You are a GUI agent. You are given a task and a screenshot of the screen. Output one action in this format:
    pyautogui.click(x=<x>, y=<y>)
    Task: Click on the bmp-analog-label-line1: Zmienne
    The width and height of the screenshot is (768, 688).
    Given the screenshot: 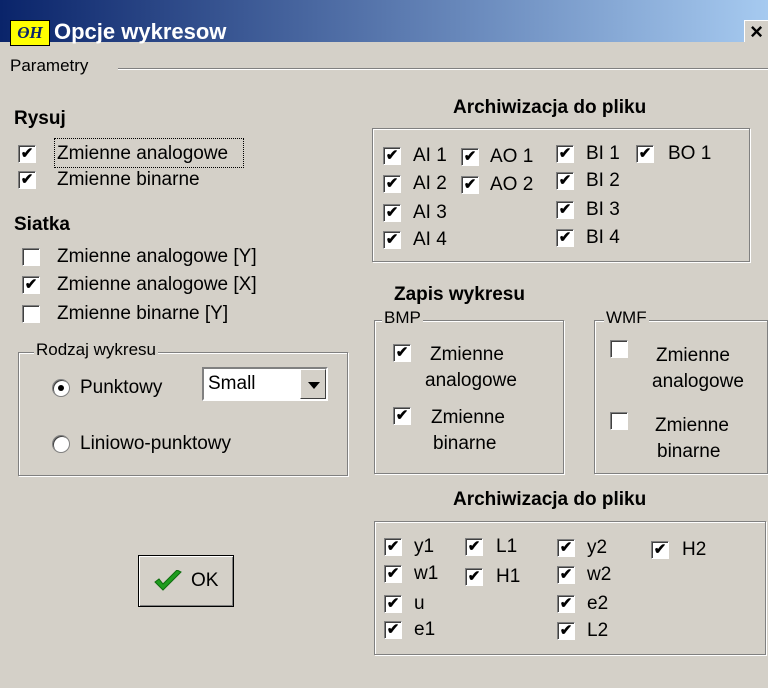 What is the action you would take?
    pyautogui.click(x=467, y=354)
    